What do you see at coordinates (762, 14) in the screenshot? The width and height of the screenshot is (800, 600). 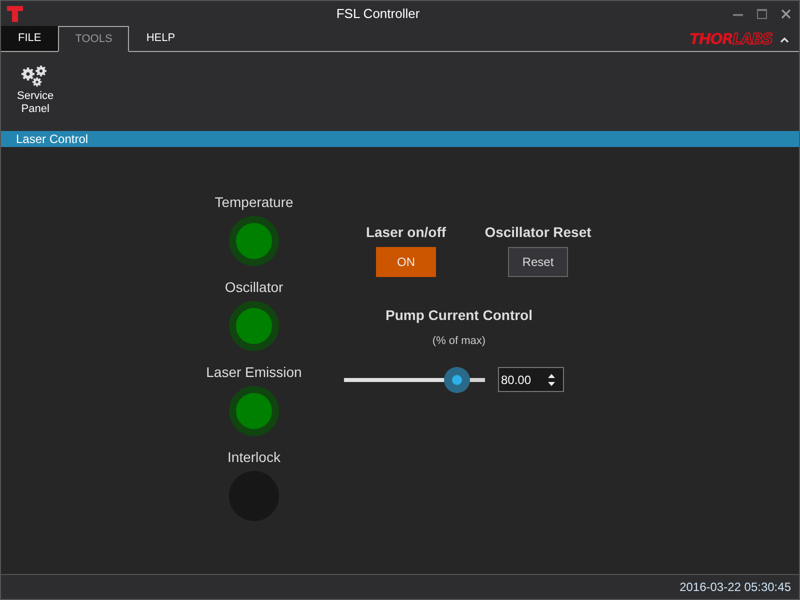 I see `maximize-icon` at bounding box center [762, 14].